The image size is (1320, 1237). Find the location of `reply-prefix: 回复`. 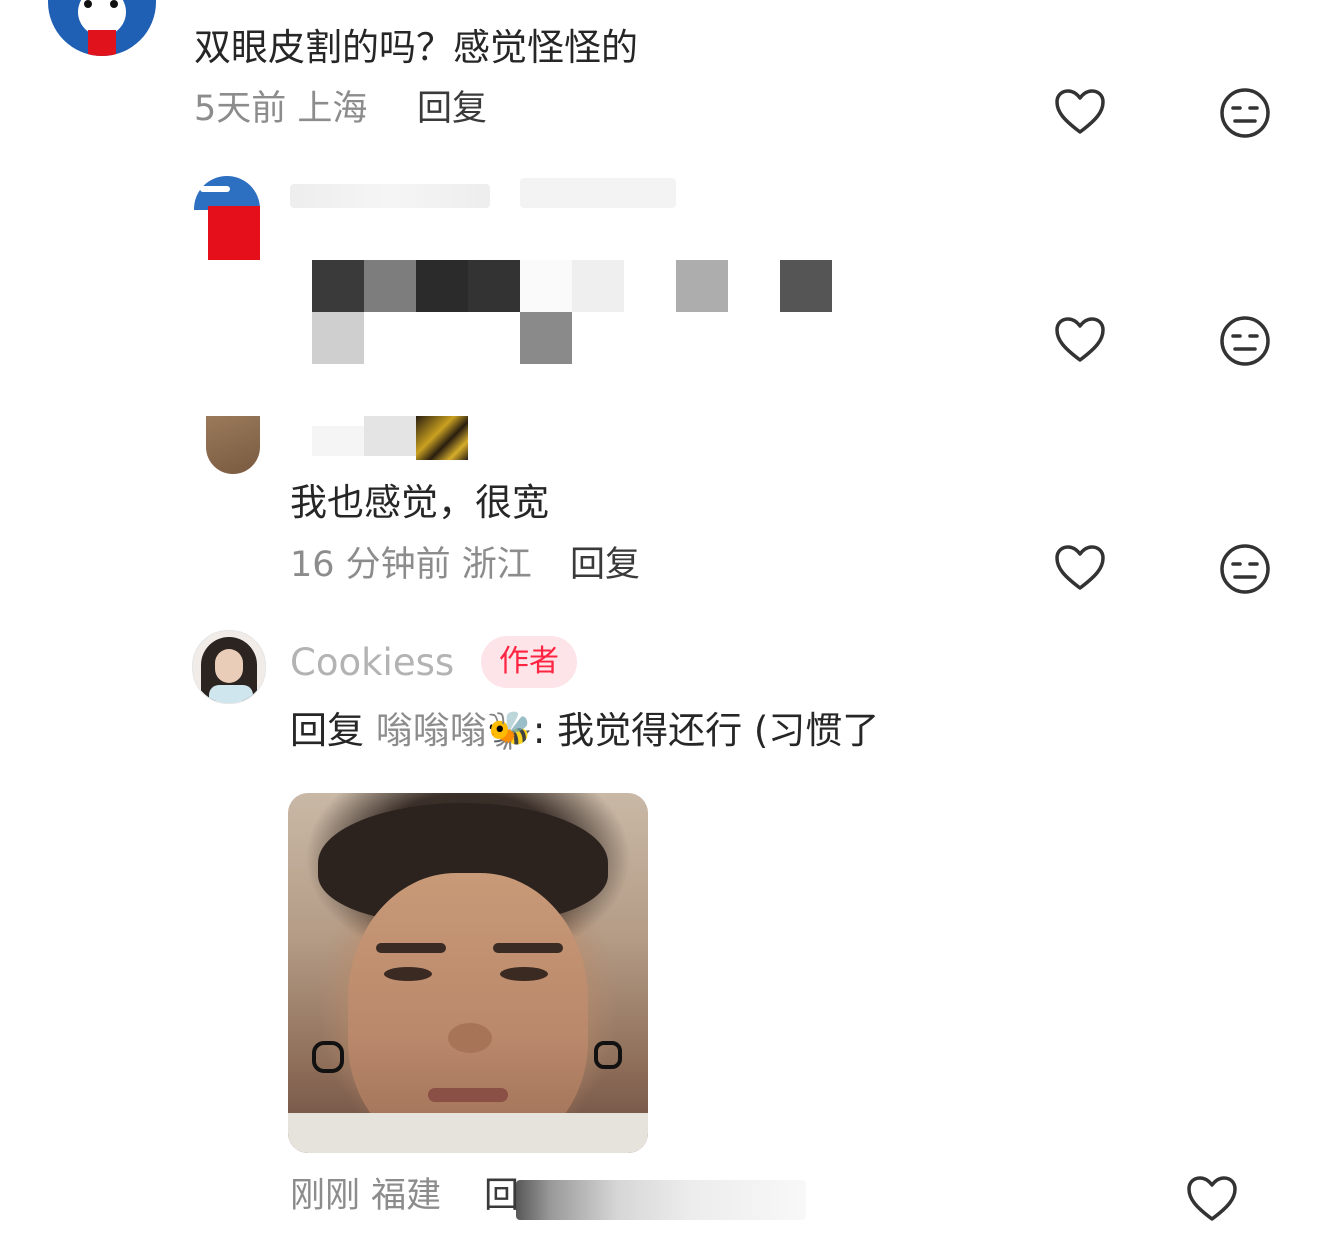

reply-prefix: 回复 is located at coordinates (327, 730).